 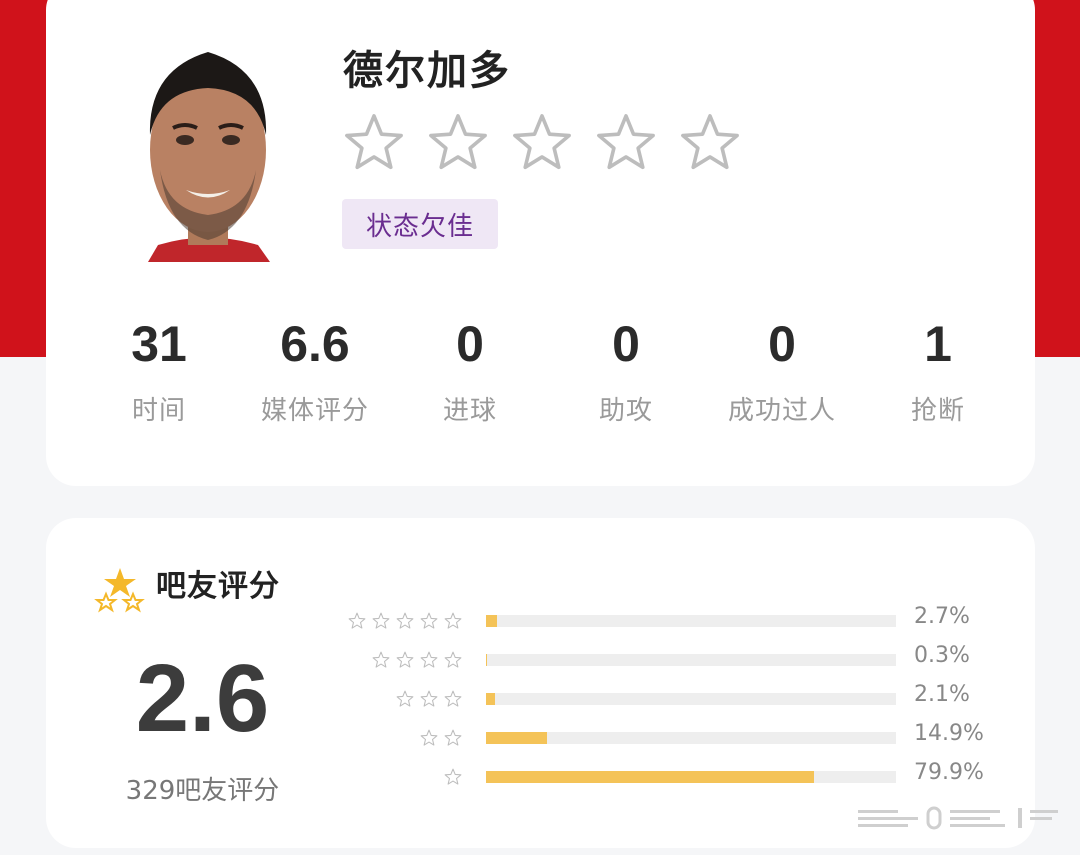 What do you see at coordinates (158, 411) in the screenshot?
I see `stat-label: 时间` at bounding box center [158, 411].